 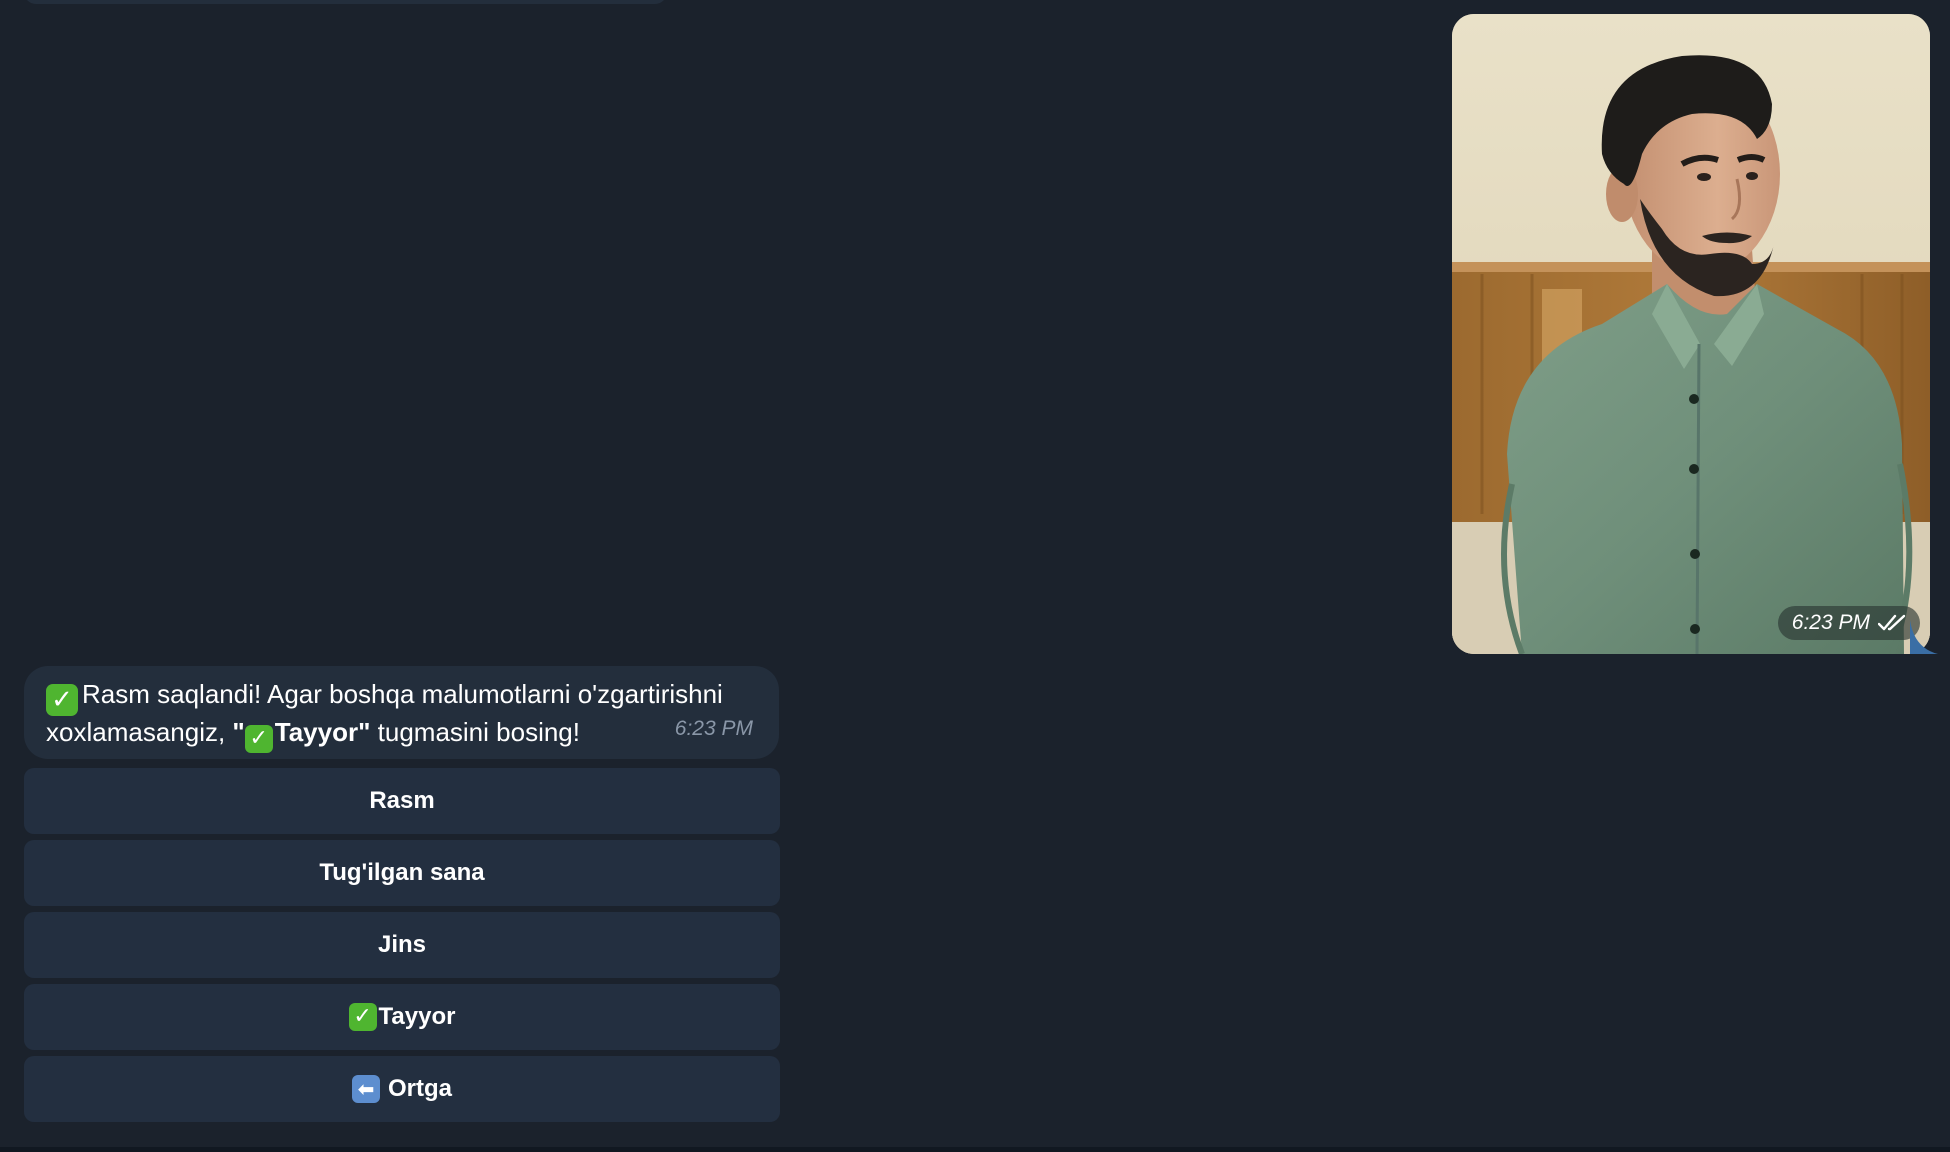 I want to click on composer-divider, so click(x=975, y=1149).